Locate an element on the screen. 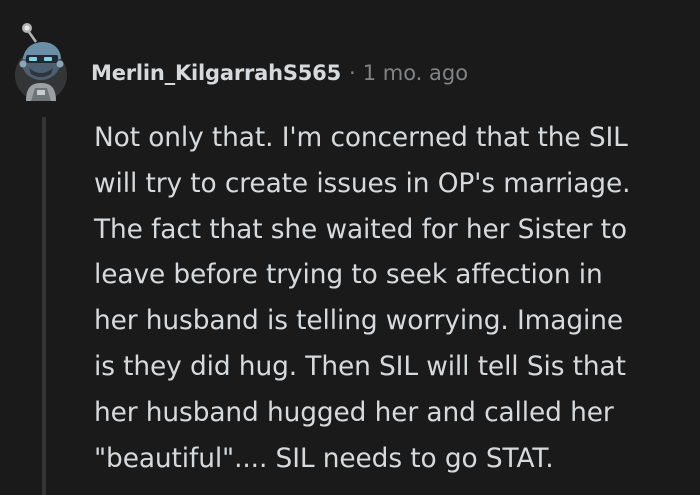 The width and height of the screenshot is (700, 495). comment-header: Merlin_KilgarrahS565 · 1 mo. ago is located at coordinates (279, 73).